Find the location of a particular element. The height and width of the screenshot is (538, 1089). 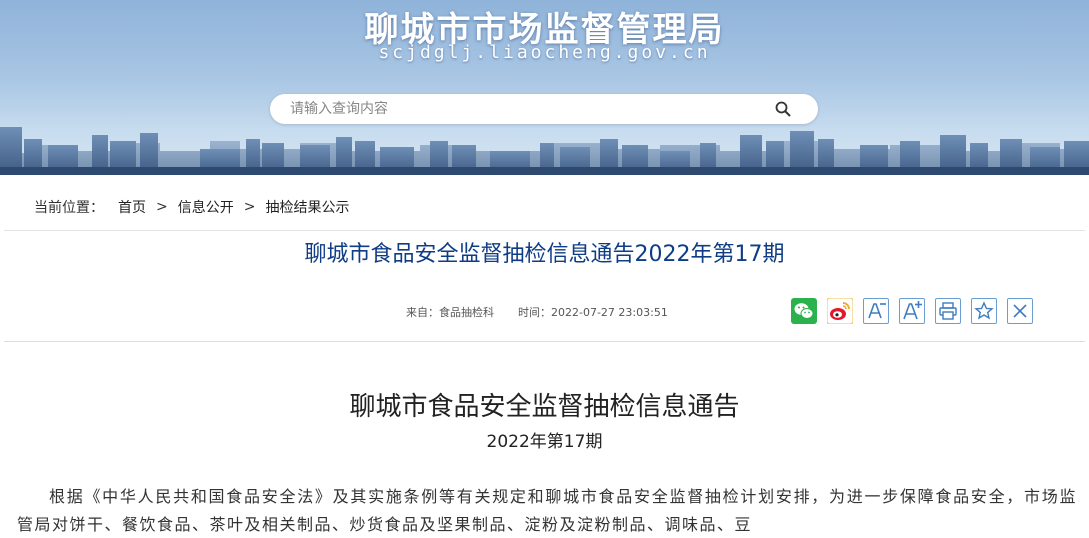

search-input is located at coordinates (530, 109).